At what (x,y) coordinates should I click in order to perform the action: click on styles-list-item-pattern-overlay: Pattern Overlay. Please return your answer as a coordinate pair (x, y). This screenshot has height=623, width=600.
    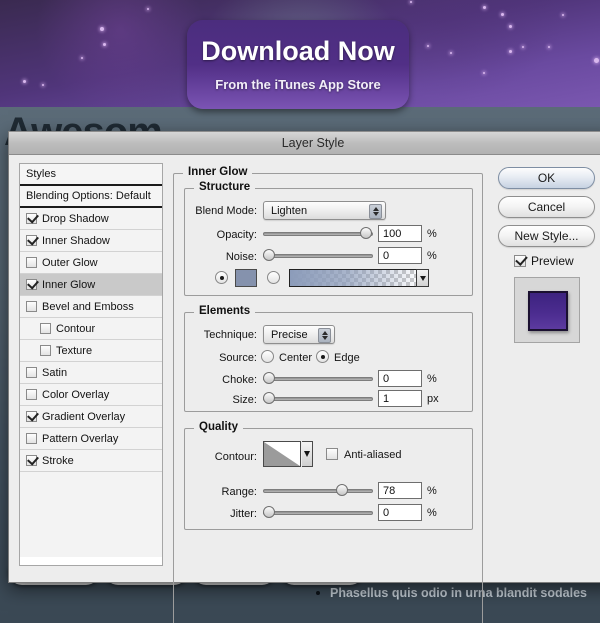
    Looking at the image, I should click on (91, 439).